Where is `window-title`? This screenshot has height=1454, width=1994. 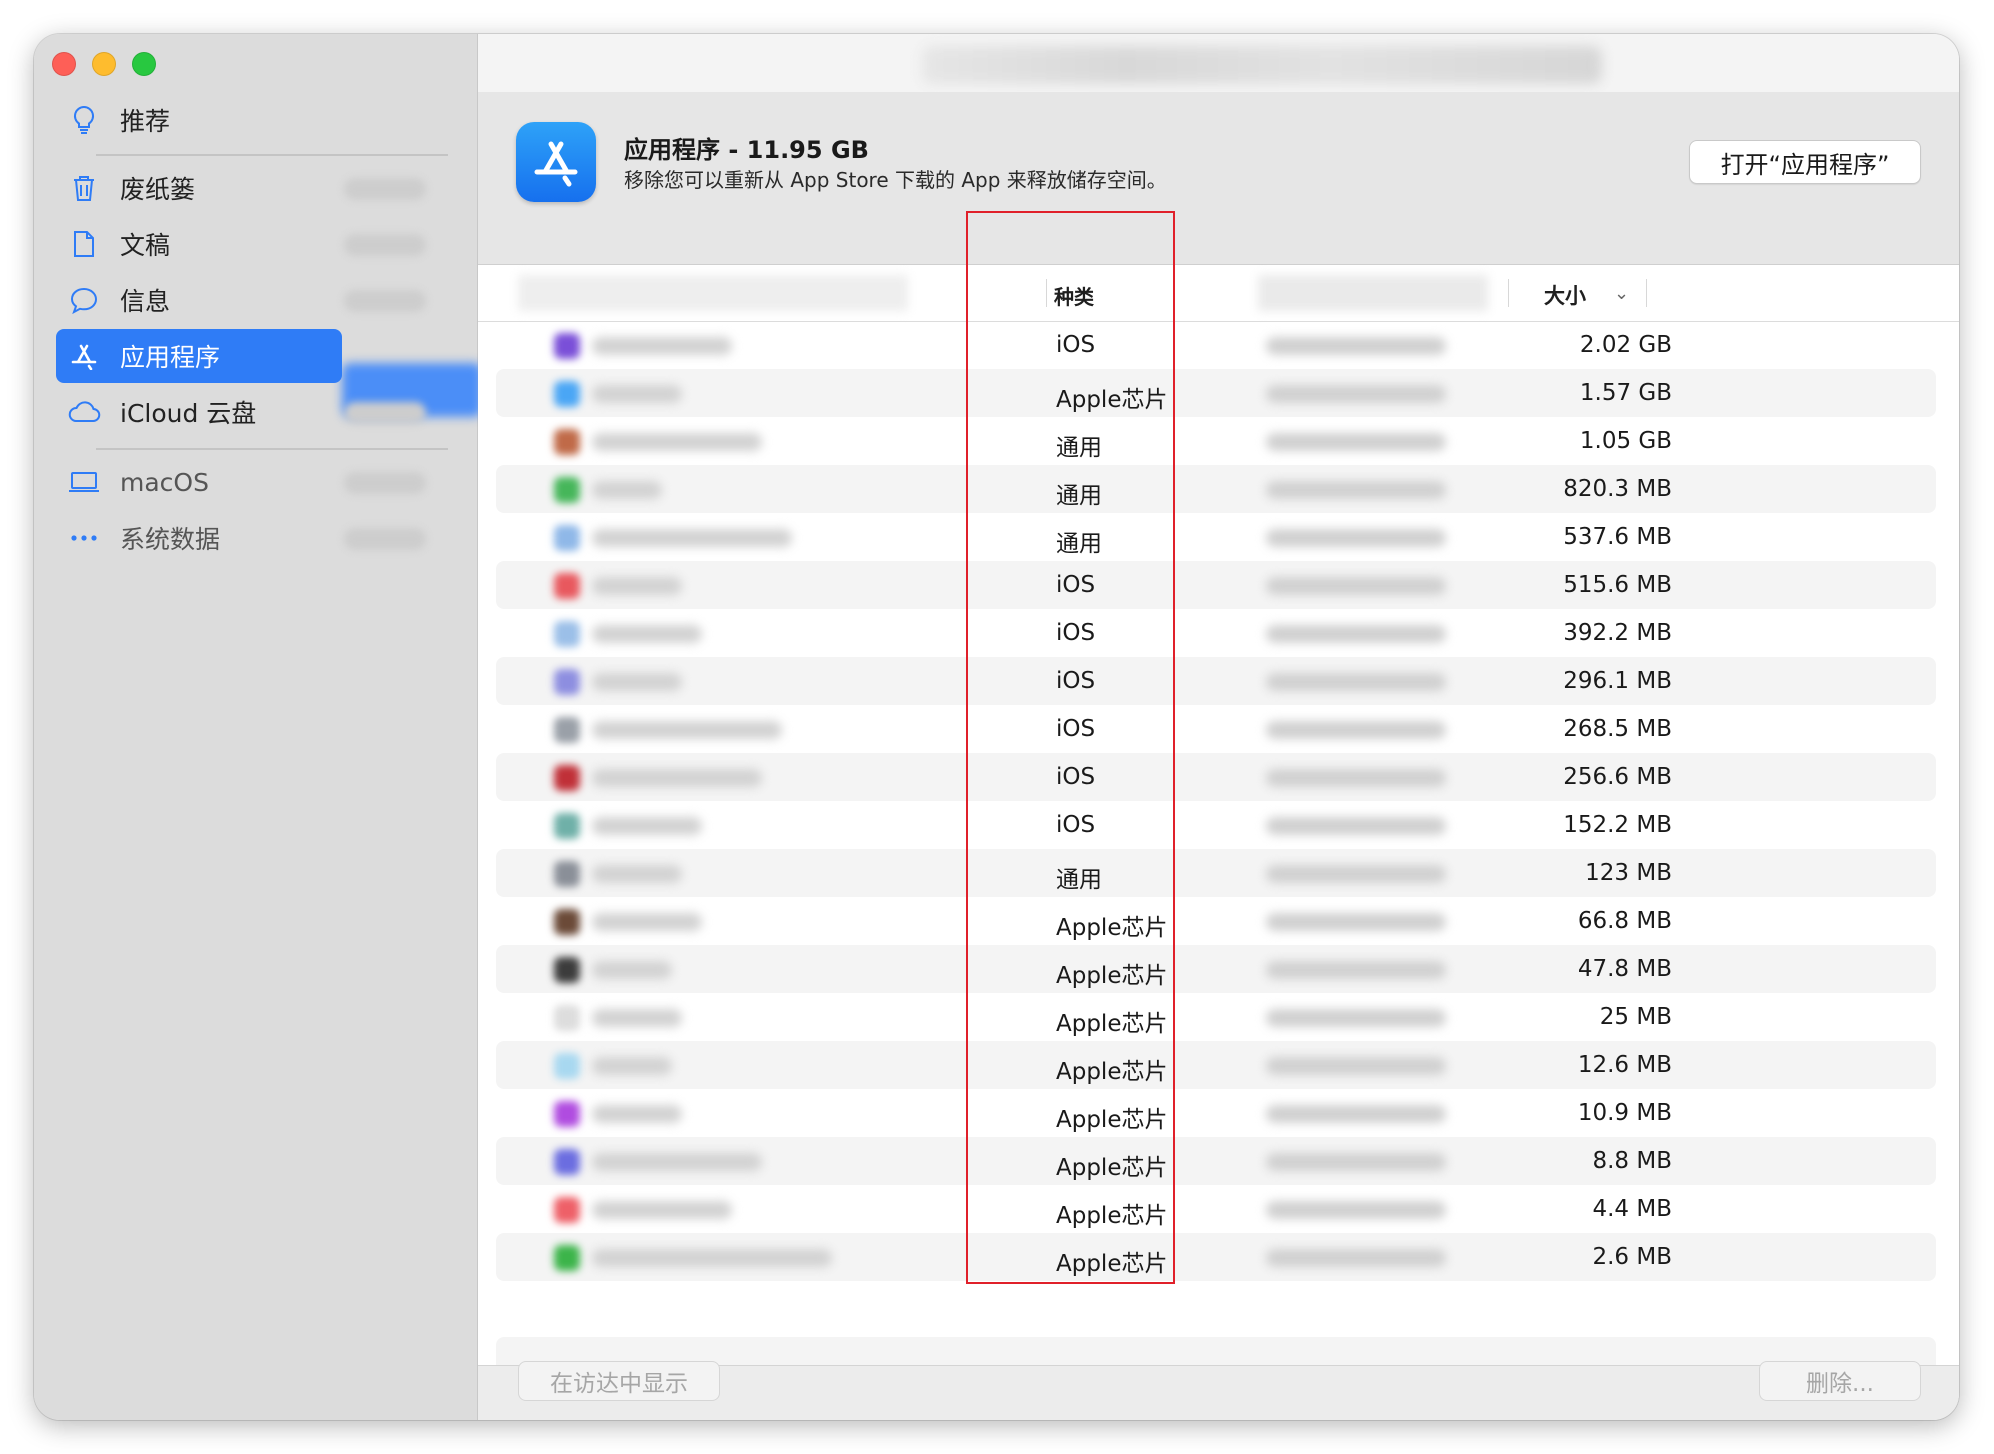 window-title is located at coordinates (1262, 65).